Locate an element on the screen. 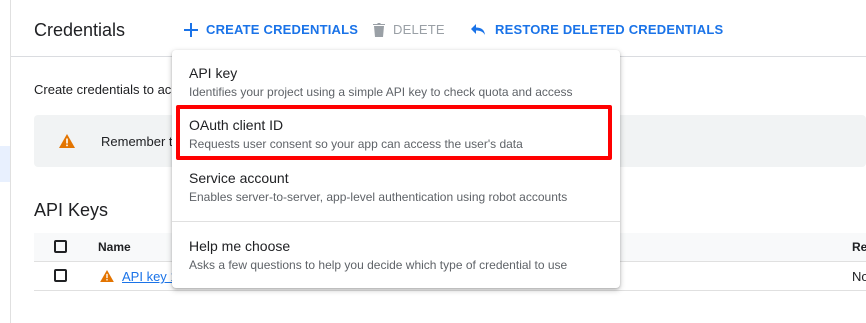 The image size is (866, 323). api-keys-title: API Keys is located at coordinates (71, 210).